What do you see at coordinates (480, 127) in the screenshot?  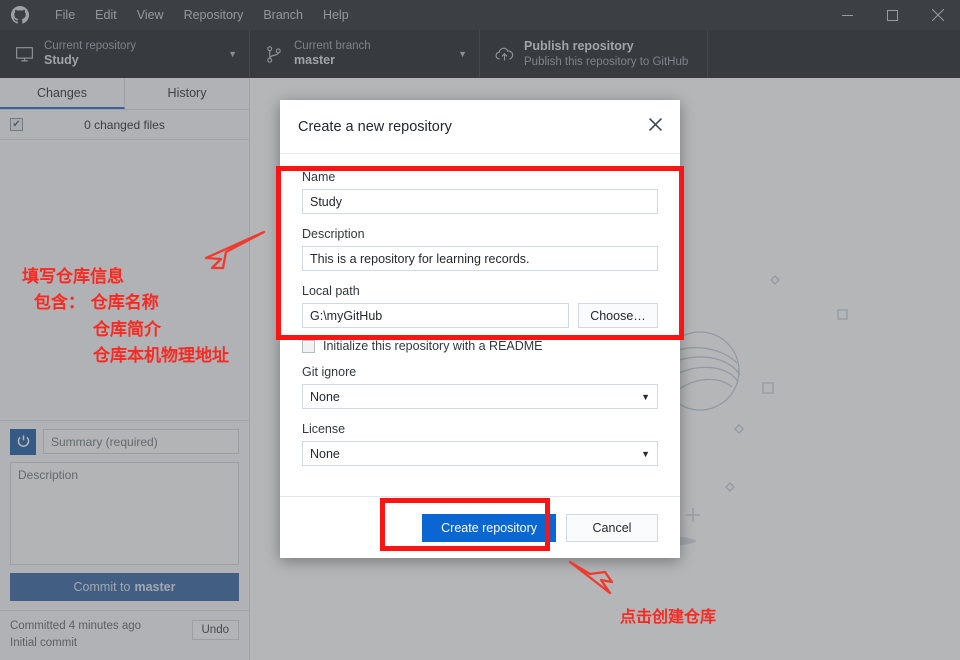 I see `dialog-header: Create a new repository` at bounding box center [480, 127].